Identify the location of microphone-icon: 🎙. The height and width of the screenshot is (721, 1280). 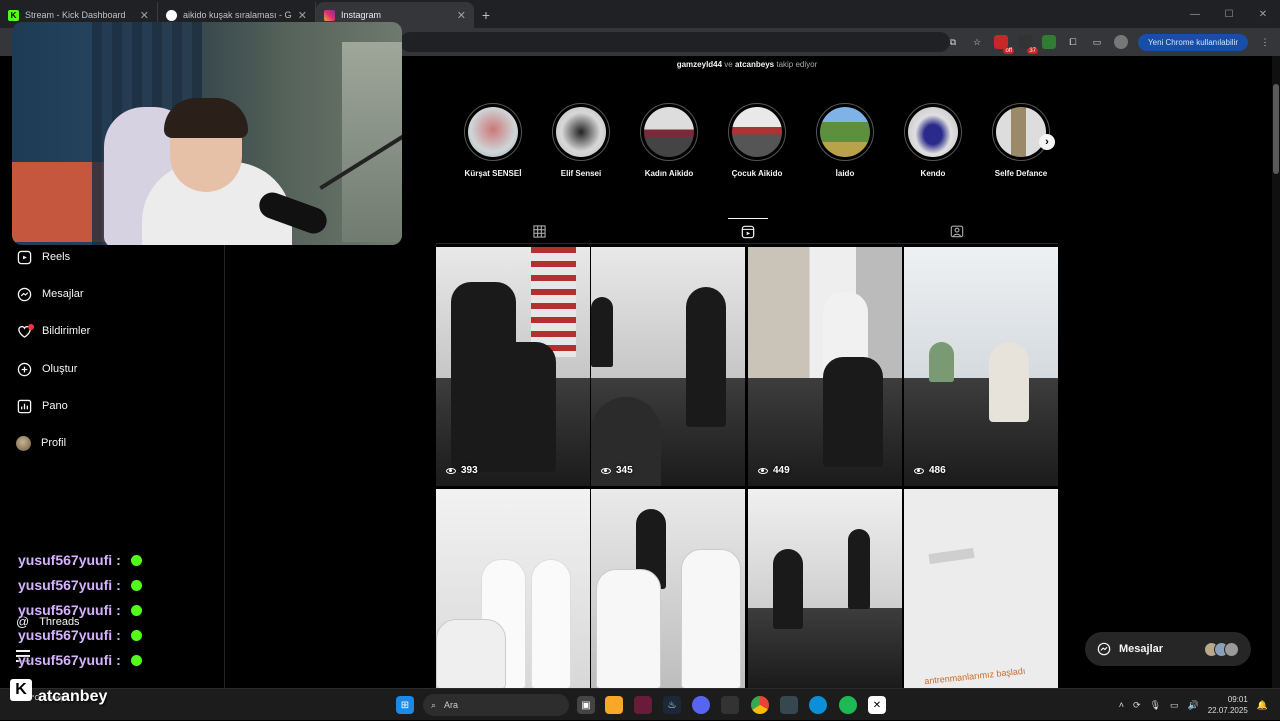
(1155, 705).